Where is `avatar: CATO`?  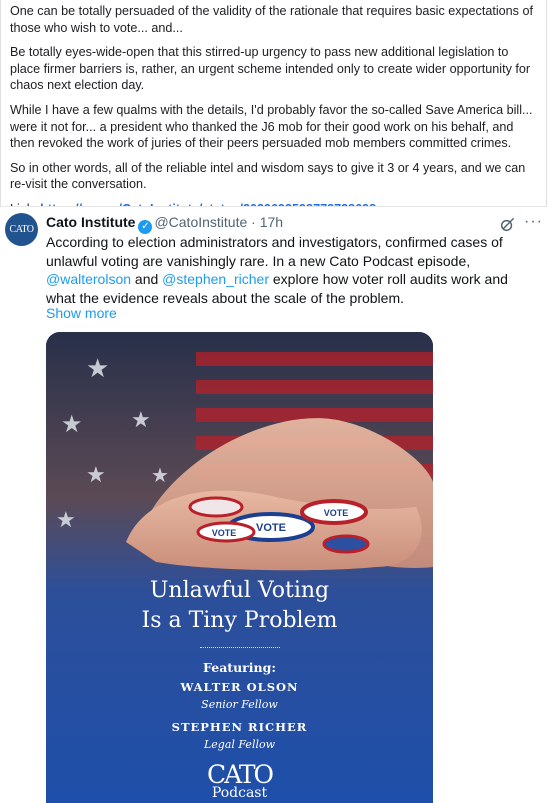
avatar: CATO is located at coordinates (21, 229).